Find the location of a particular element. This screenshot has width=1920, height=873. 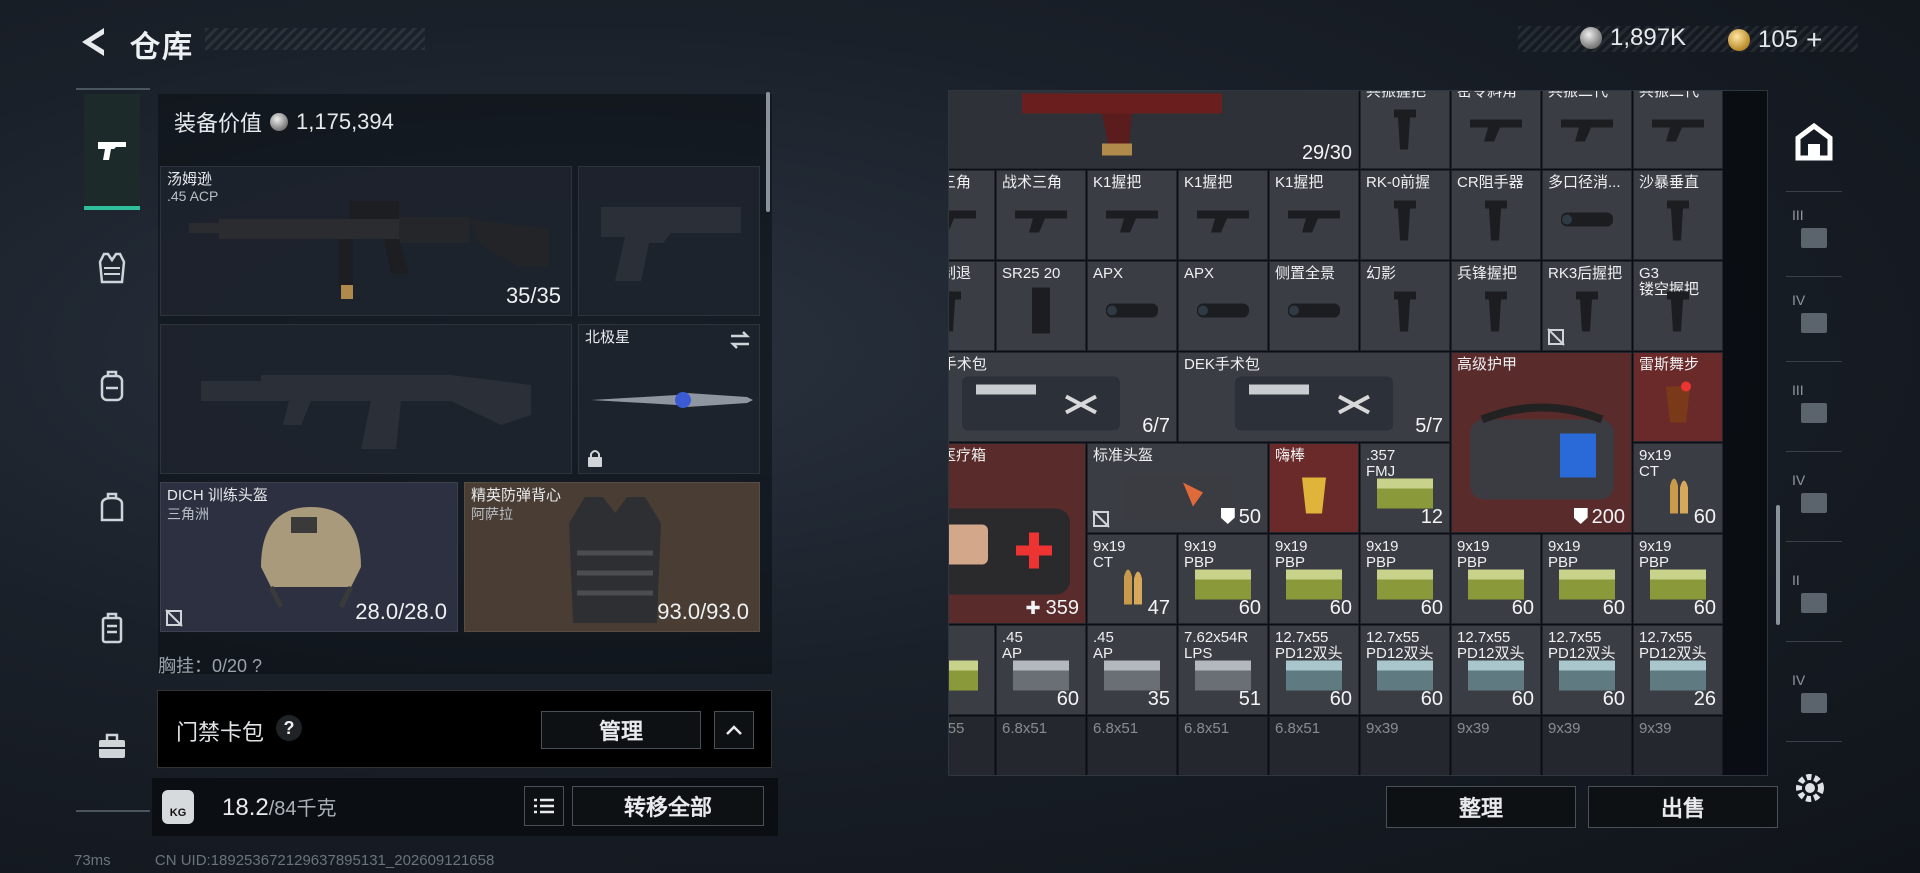

storage-item: 12.7x55 PD12双头 26 is located at coordinates (1678, 670).